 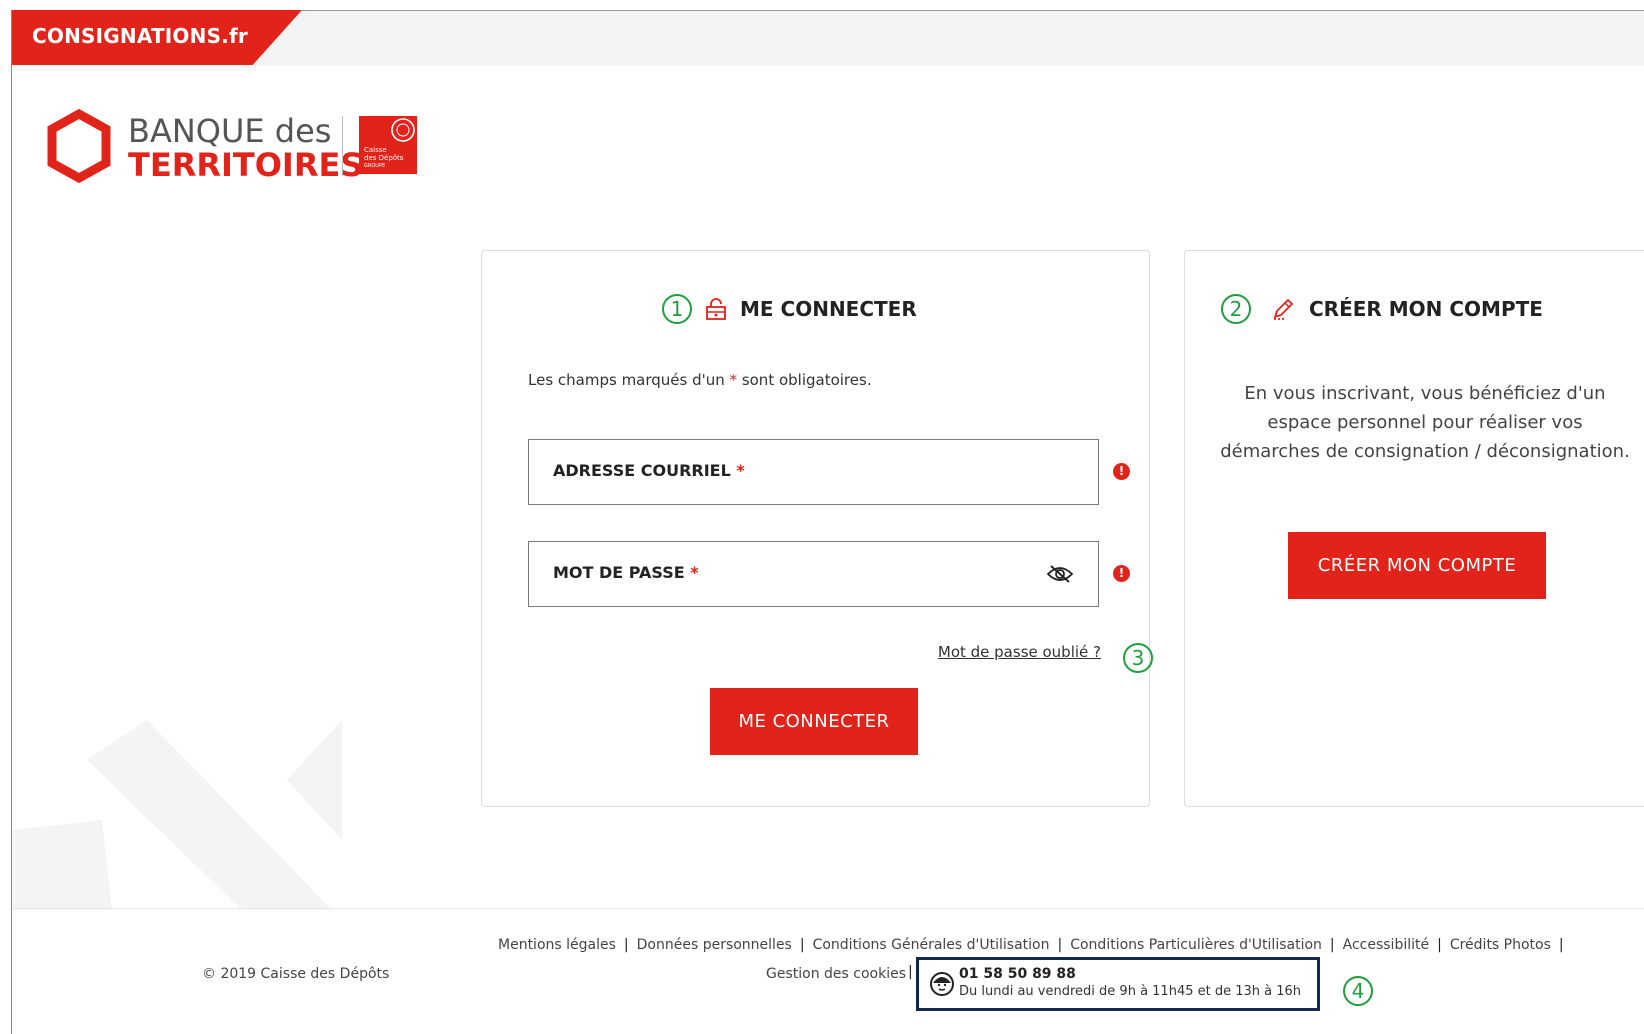 What do you see at coordinates (677, 309) in the screenshot?
I see `step-marker-1: 1` at bounding box center [677, 309].